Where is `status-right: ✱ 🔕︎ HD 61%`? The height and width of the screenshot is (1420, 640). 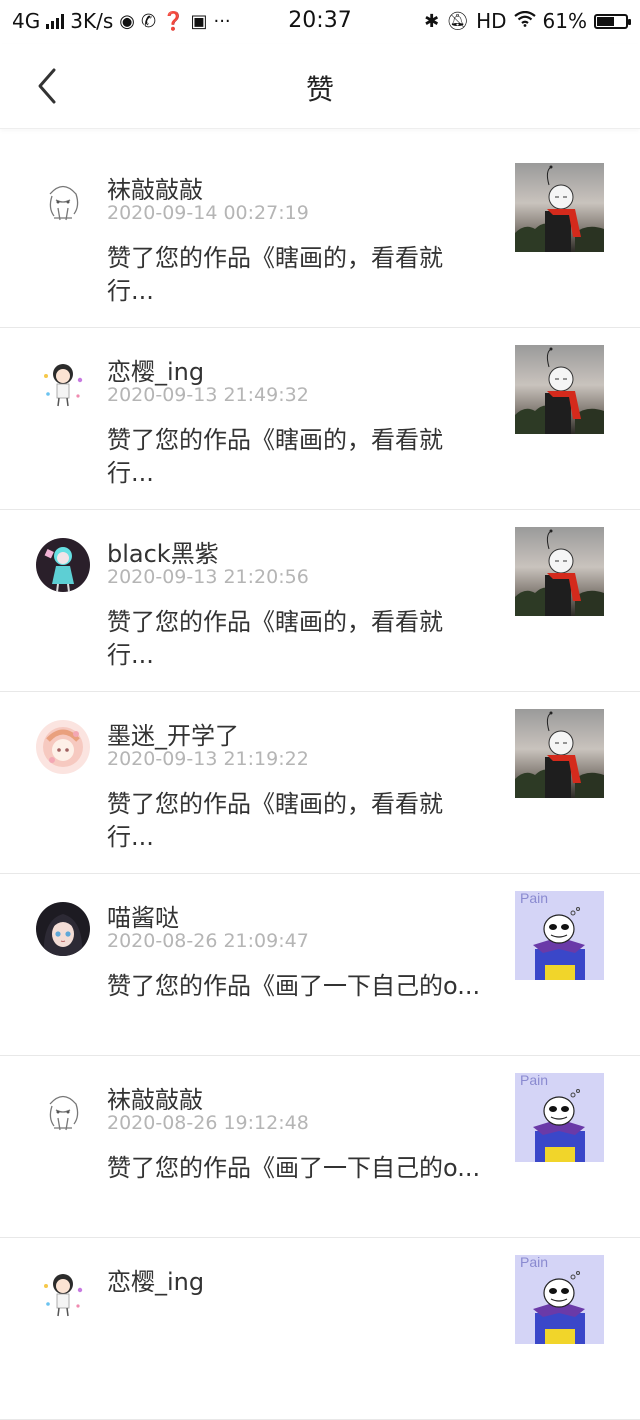 status-right: ✱ 🔕︎ HD 61% is located at coordinates (527, 21).